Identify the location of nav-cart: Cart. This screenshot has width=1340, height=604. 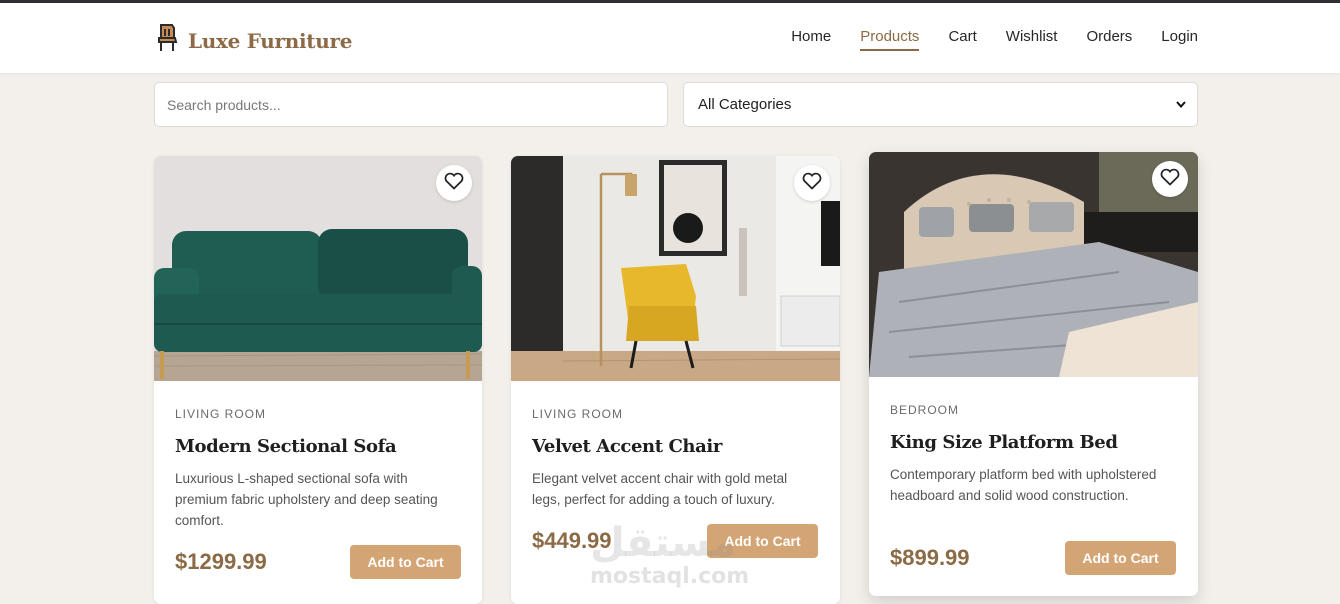
(962, 39).